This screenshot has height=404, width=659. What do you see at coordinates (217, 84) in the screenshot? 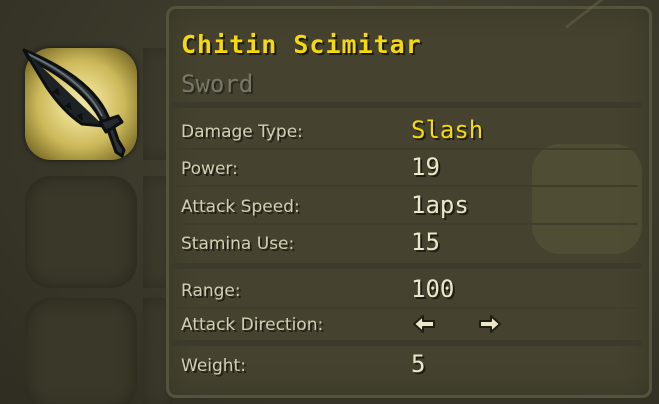
I see `item-category: Sword` at bounding box center [217, 84].